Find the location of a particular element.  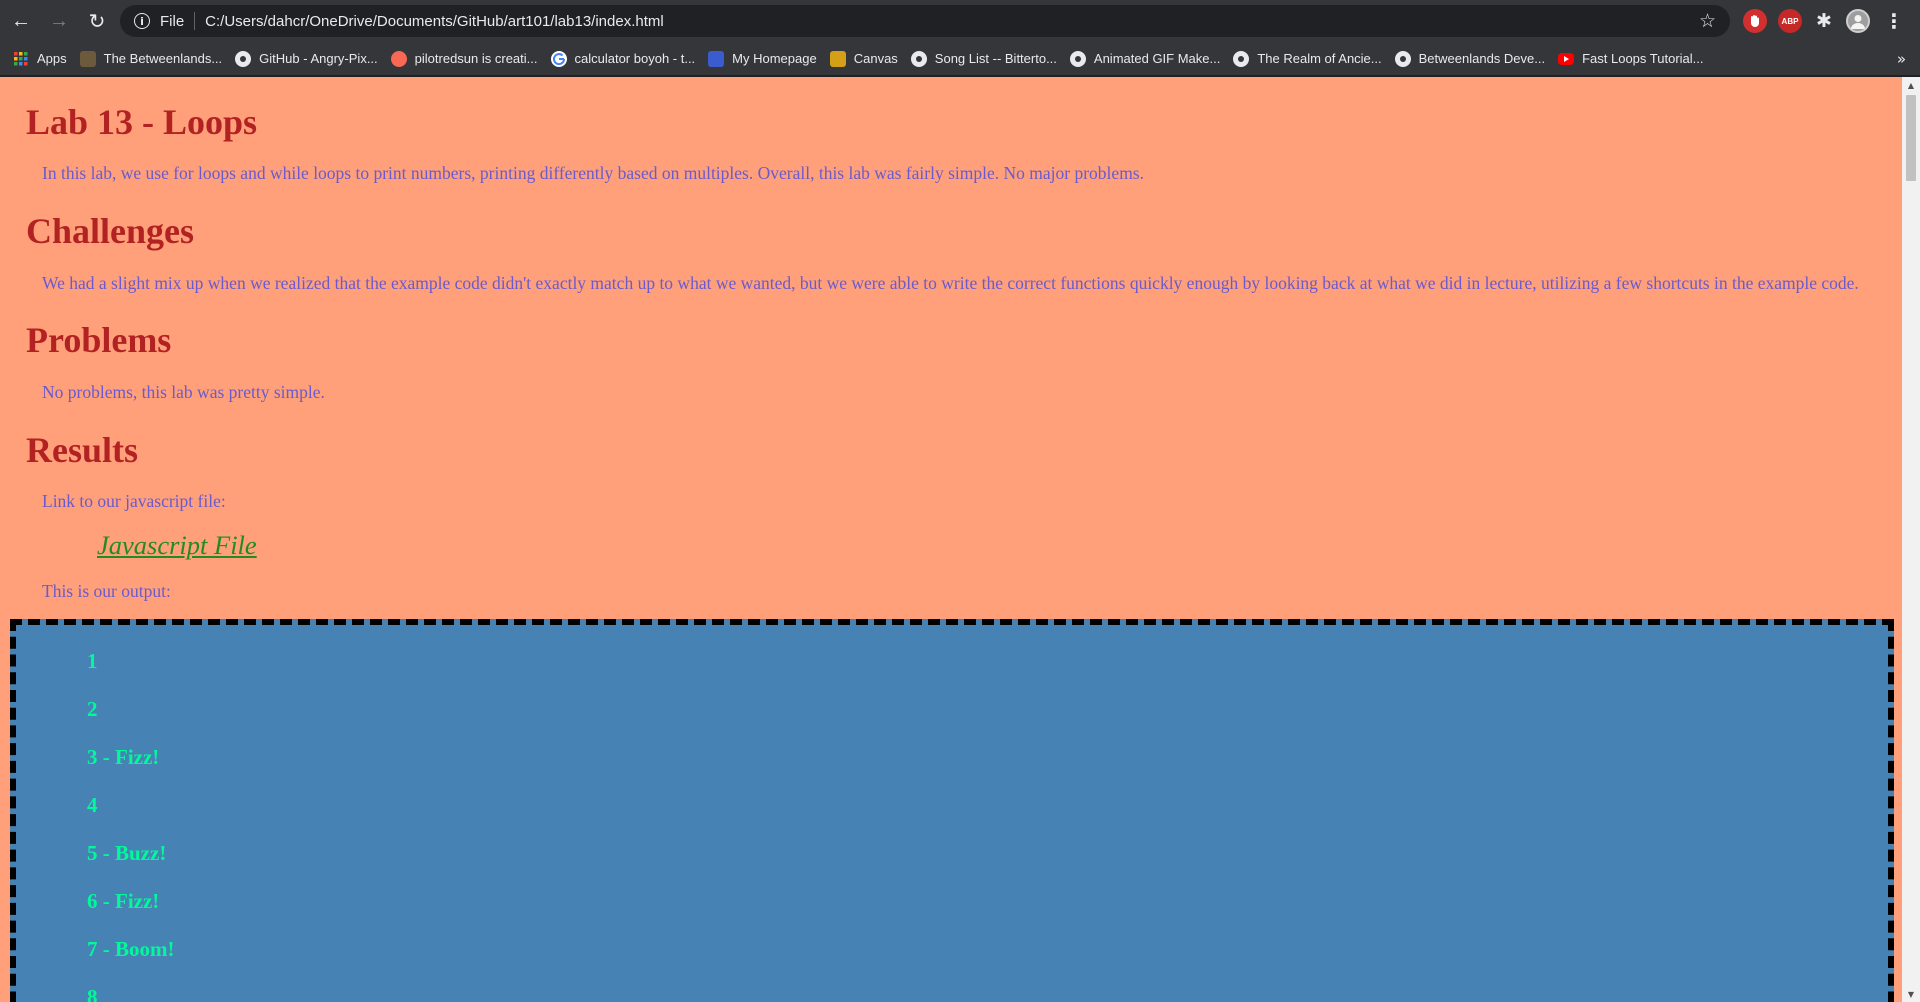

betweenlands-icon is located at coordinates (87, 58).